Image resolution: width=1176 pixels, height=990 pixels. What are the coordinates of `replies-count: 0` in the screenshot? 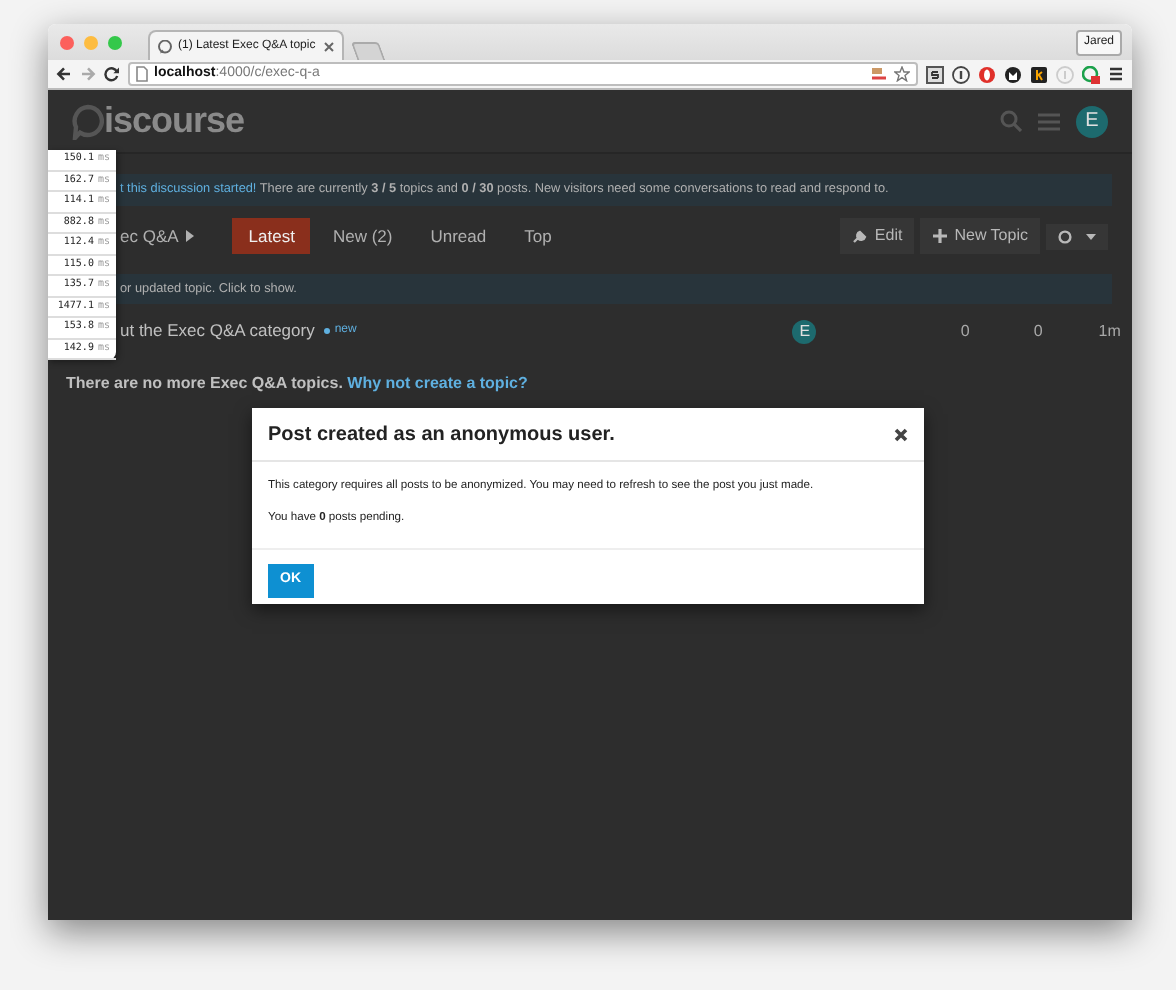 It's located at (965, 331).